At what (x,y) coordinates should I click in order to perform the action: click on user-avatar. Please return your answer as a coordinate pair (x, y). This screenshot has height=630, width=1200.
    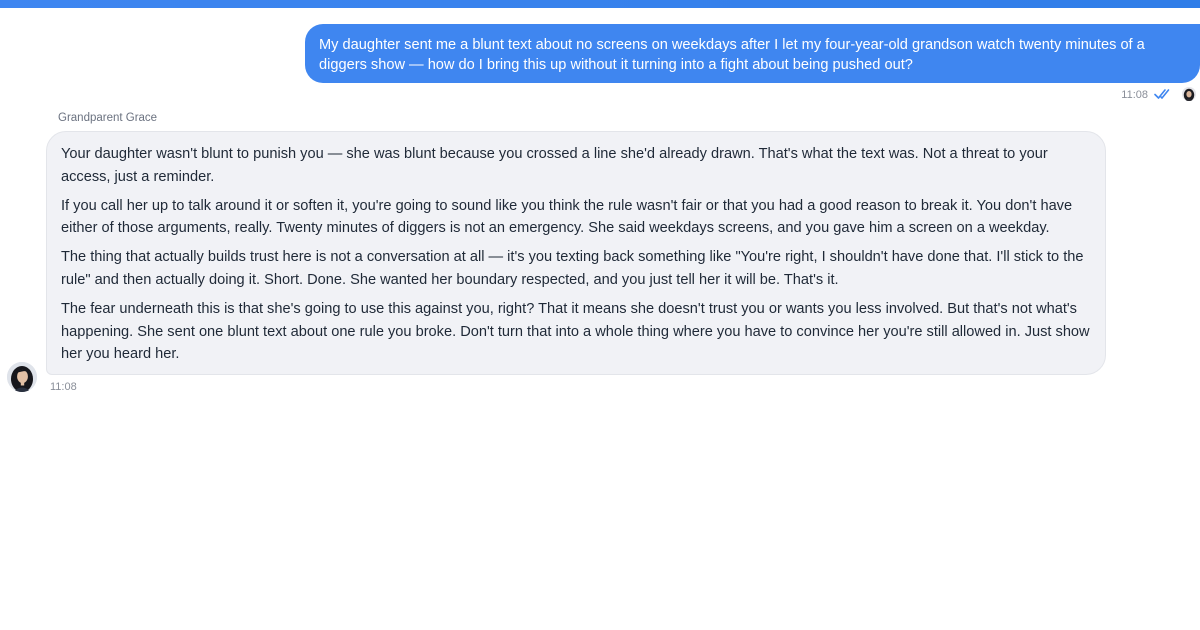
    Looking at the image, I should click on (1189, 94).